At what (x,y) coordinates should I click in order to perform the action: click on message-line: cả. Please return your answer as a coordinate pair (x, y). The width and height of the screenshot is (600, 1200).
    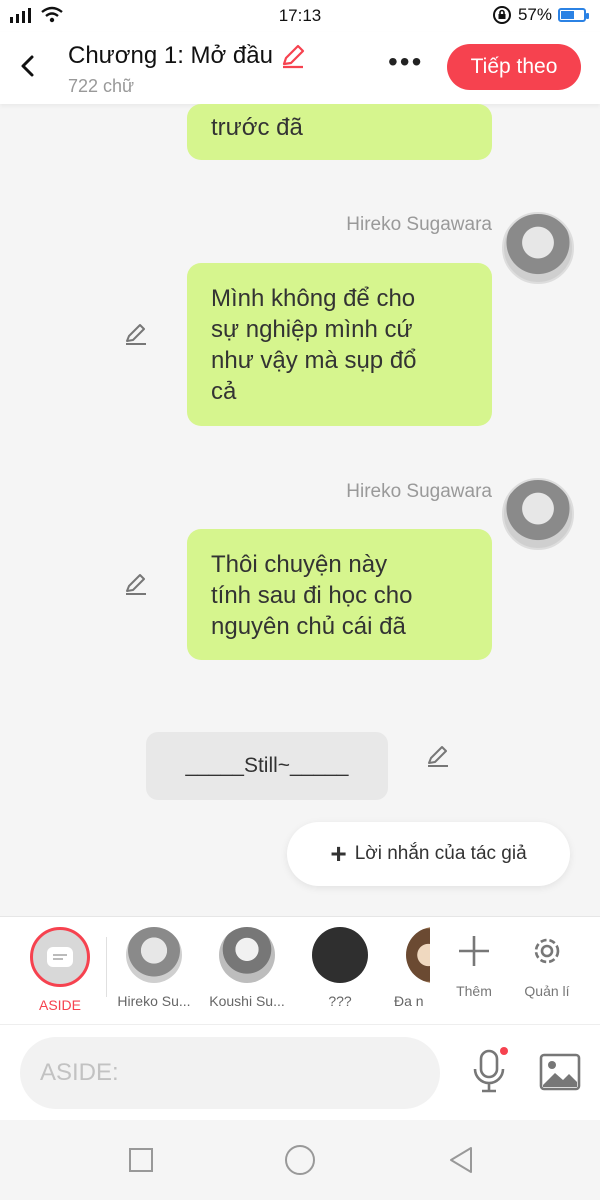
    Looking at the image, I should click on (224, 391).